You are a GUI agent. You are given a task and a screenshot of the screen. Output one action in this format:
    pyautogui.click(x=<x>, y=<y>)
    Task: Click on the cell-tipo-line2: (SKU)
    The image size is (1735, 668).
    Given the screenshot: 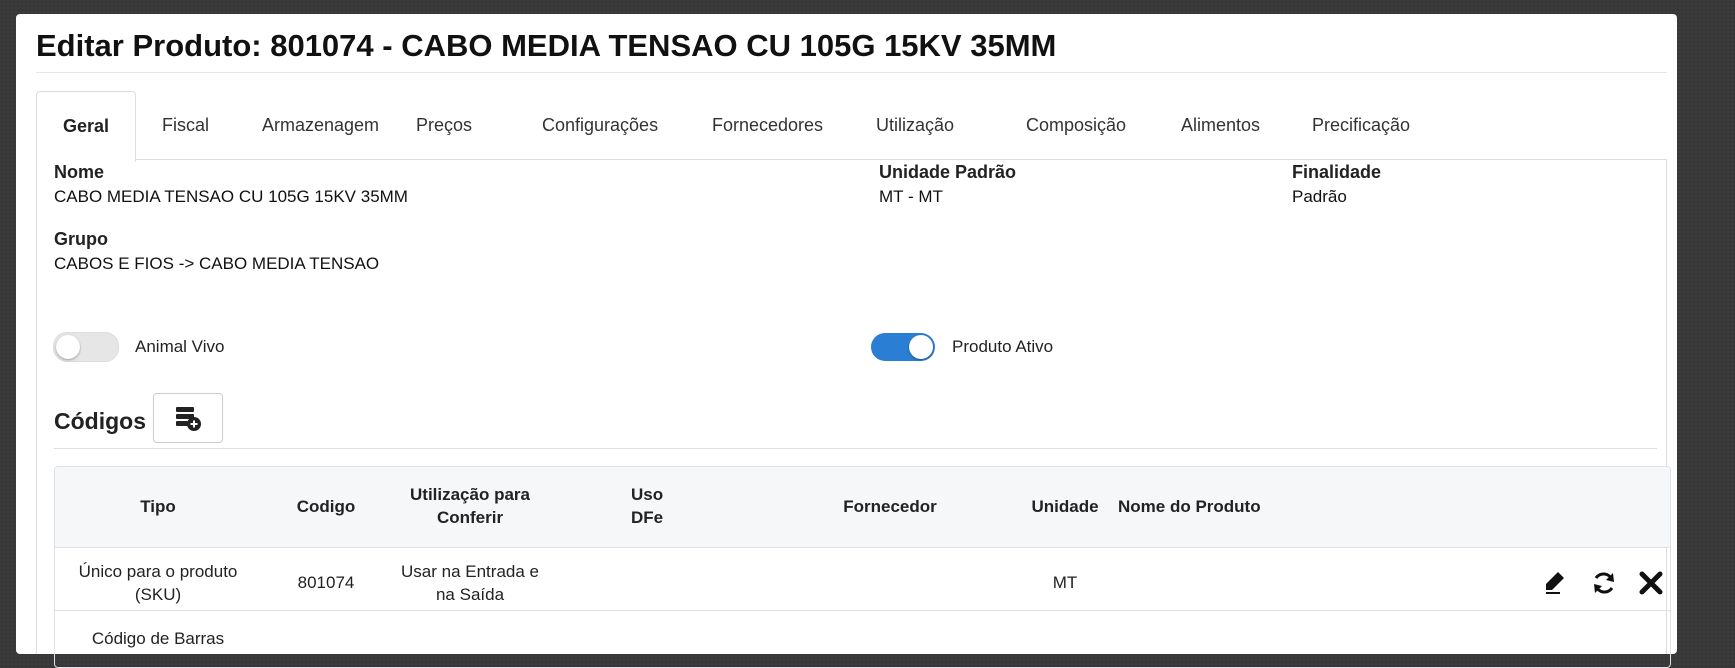 What is the action you would take?
    pyautogui.click(x=158, y=594)
    